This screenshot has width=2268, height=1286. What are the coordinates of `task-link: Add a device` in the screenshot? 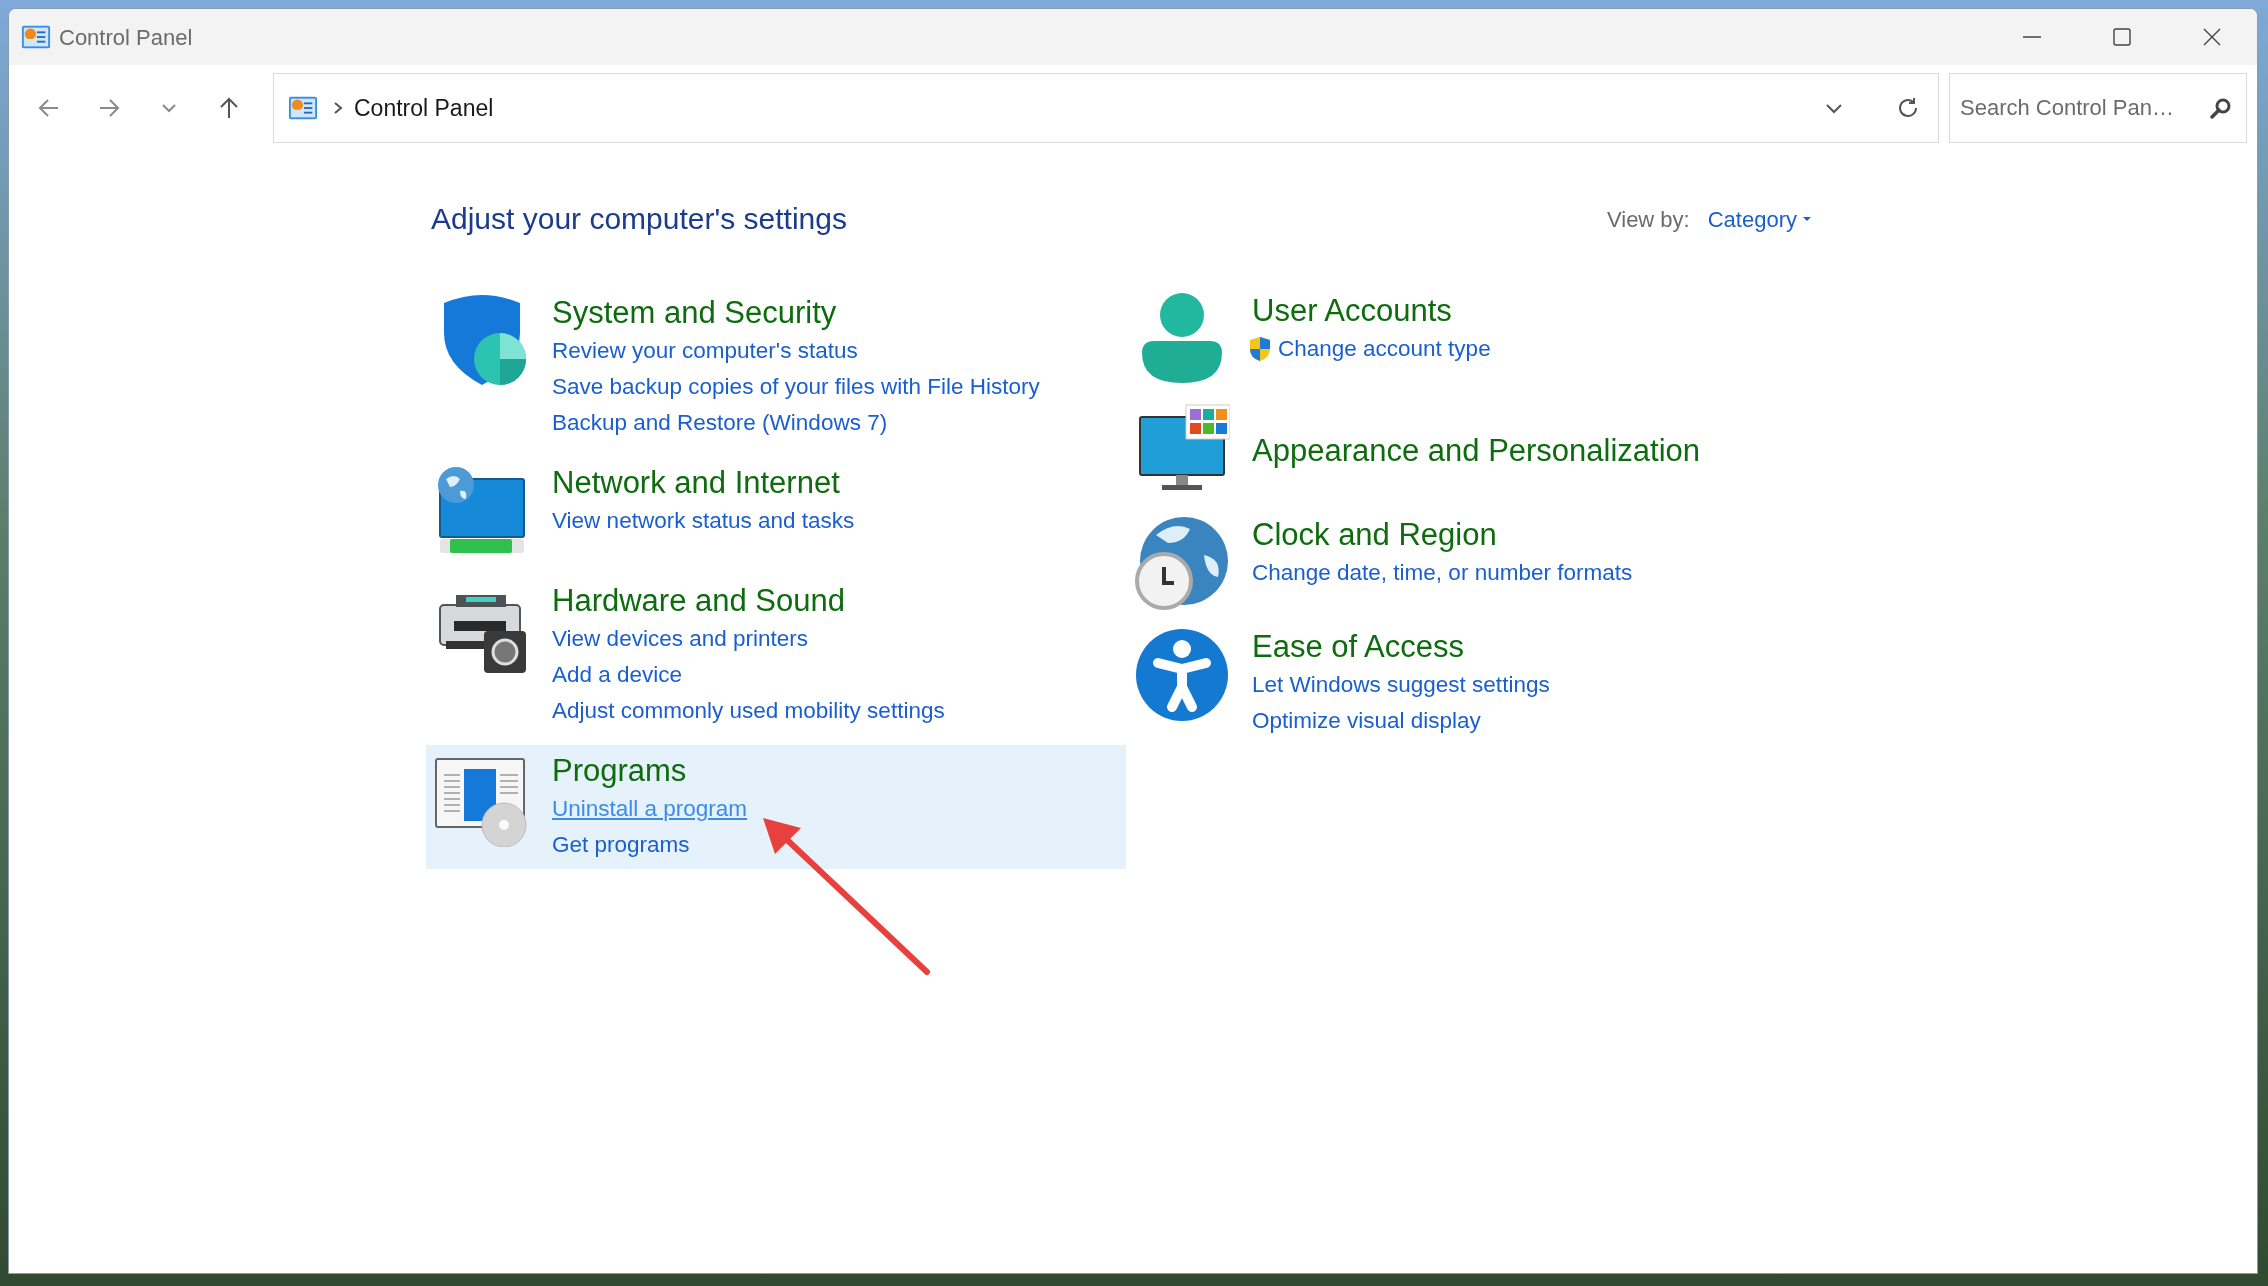 It's located at (617, 675).